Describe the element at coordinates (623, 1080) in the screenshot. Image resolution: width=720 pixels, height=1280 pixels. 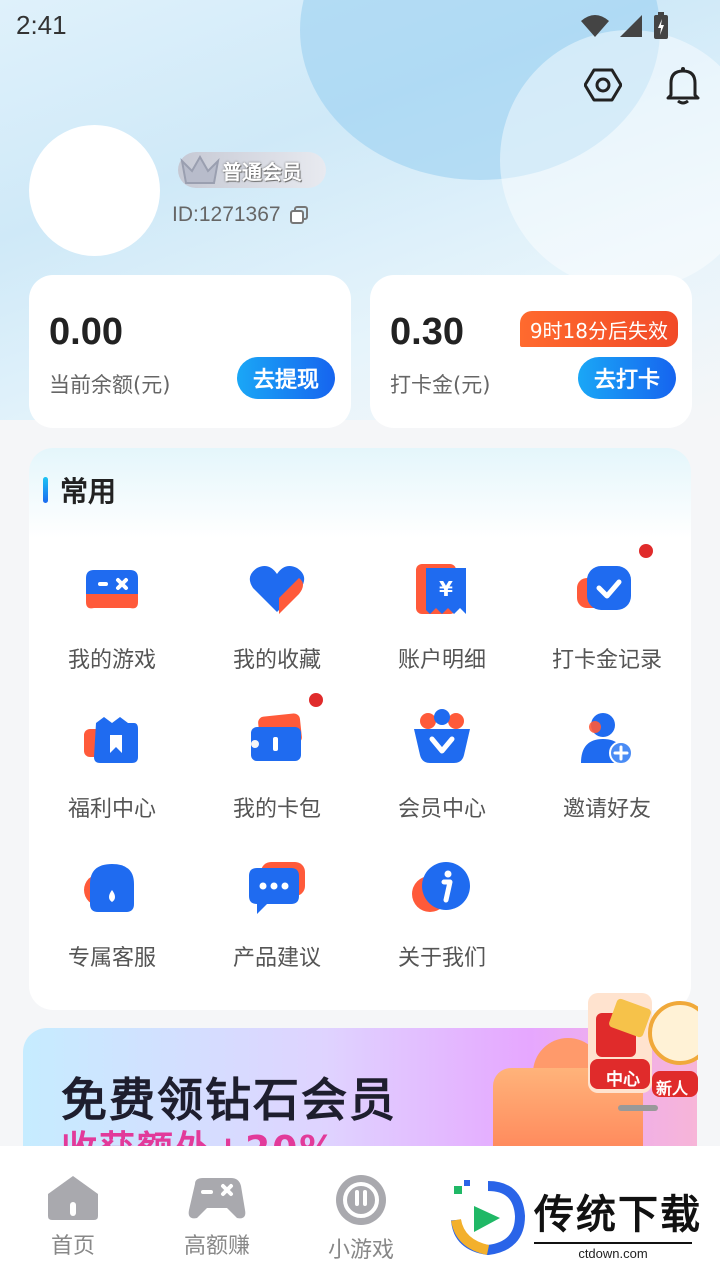
I see `floating-ad-text-left: 中心` at that location.